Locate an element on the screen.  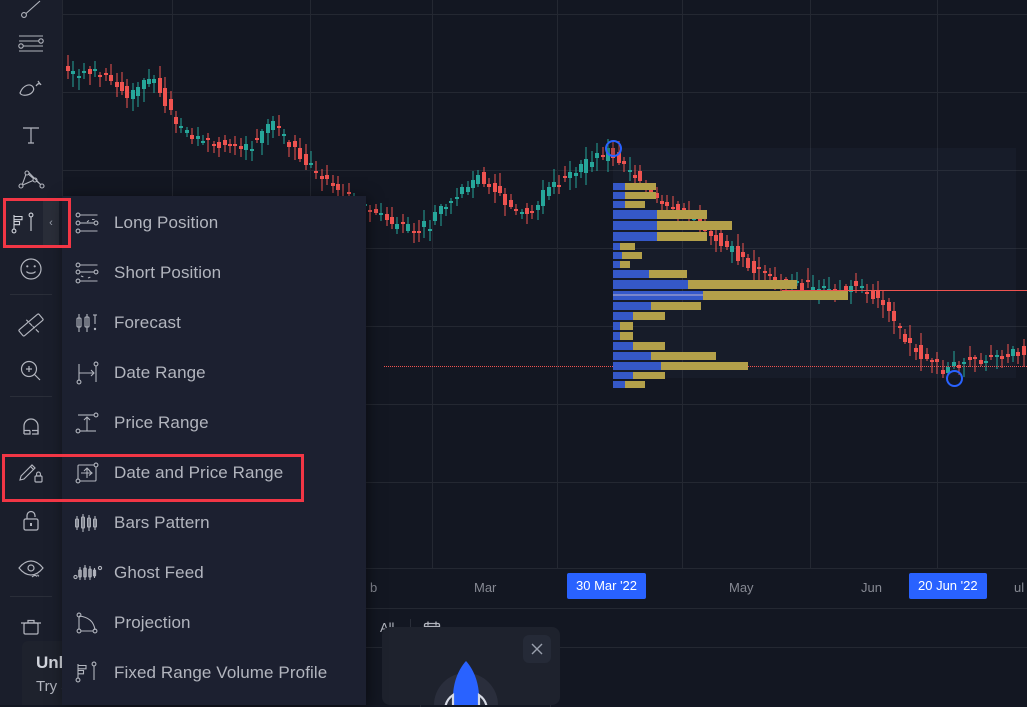
sidebar-item-patterns-tool is located at coordinates (31, 179).